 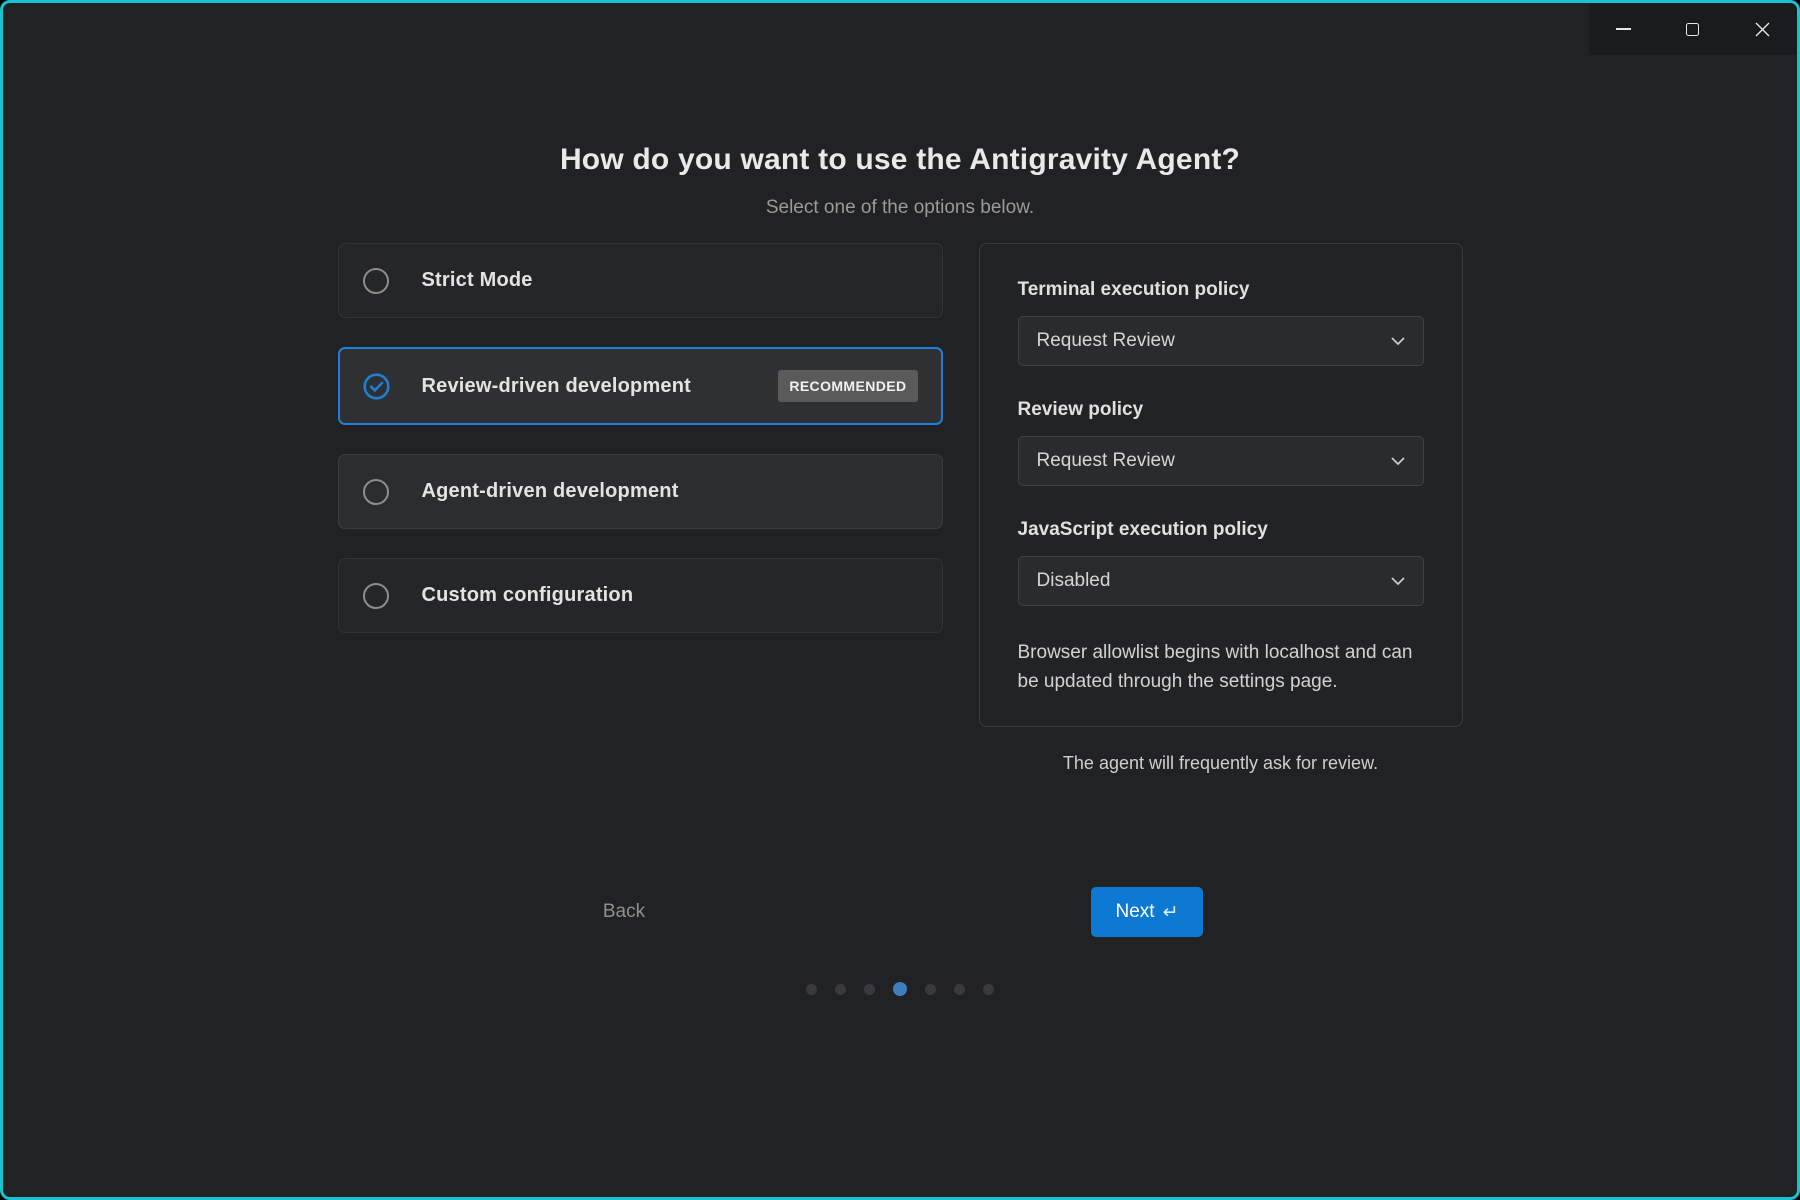 I want to click on option-label: Agent-driven development, so click(x=550, y=491).